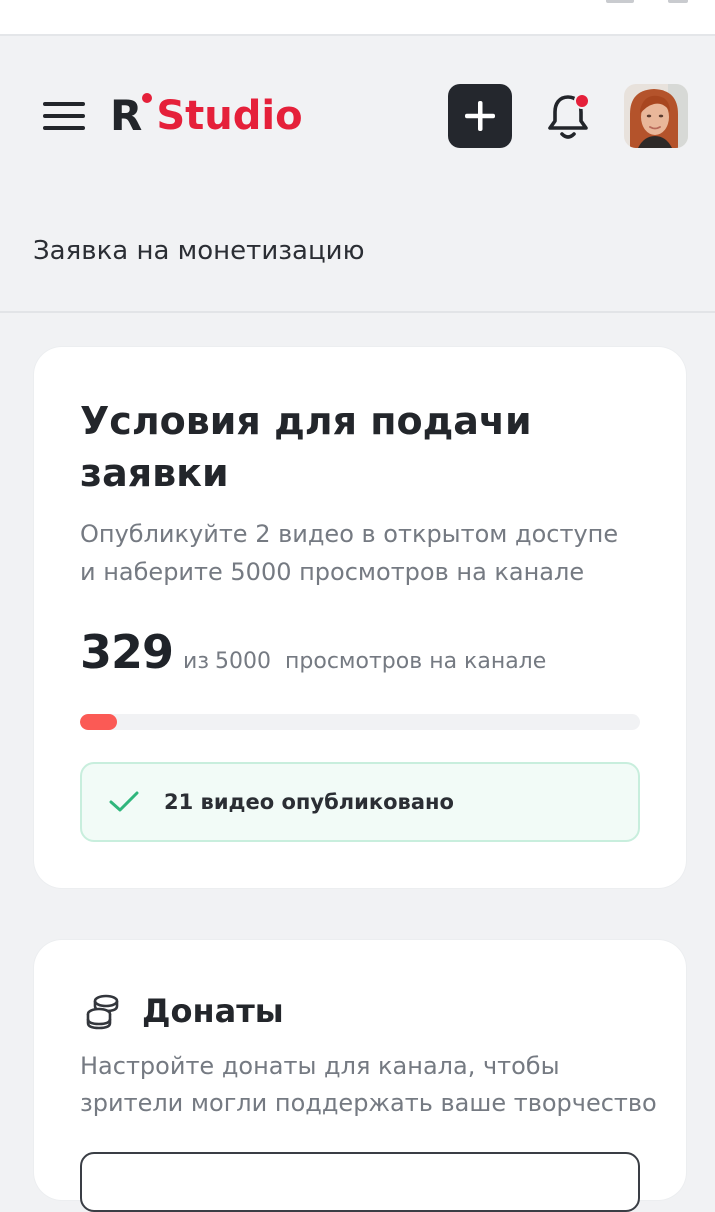 The height and width of the screenshot is (1212, 715). I want to click on hamburger-menu-icon, so click(64, 116).